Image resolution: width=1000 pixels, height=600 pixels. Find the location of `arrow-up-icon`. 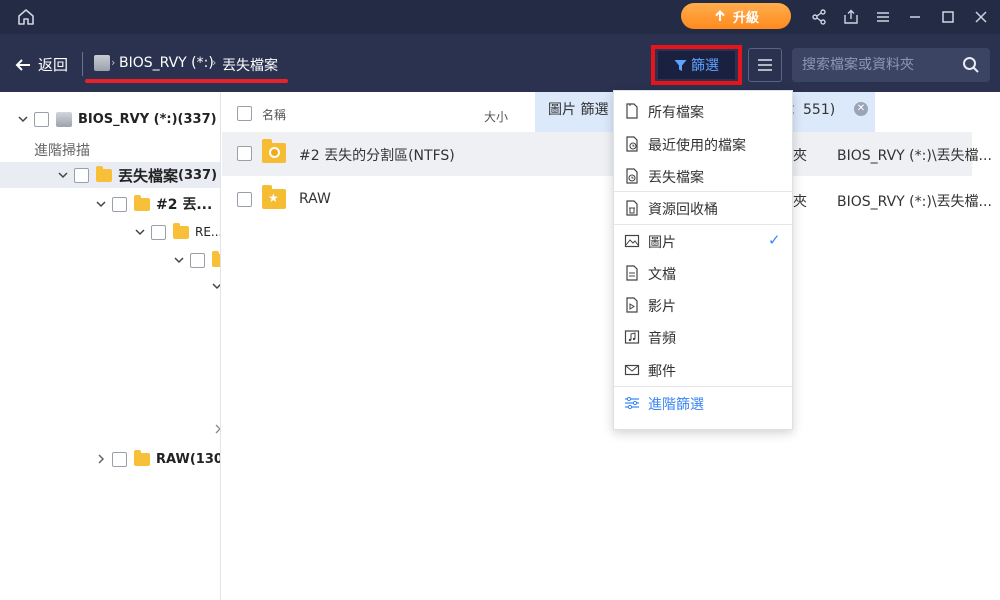

arrow-up-icon is located at coordinates (720, 15).